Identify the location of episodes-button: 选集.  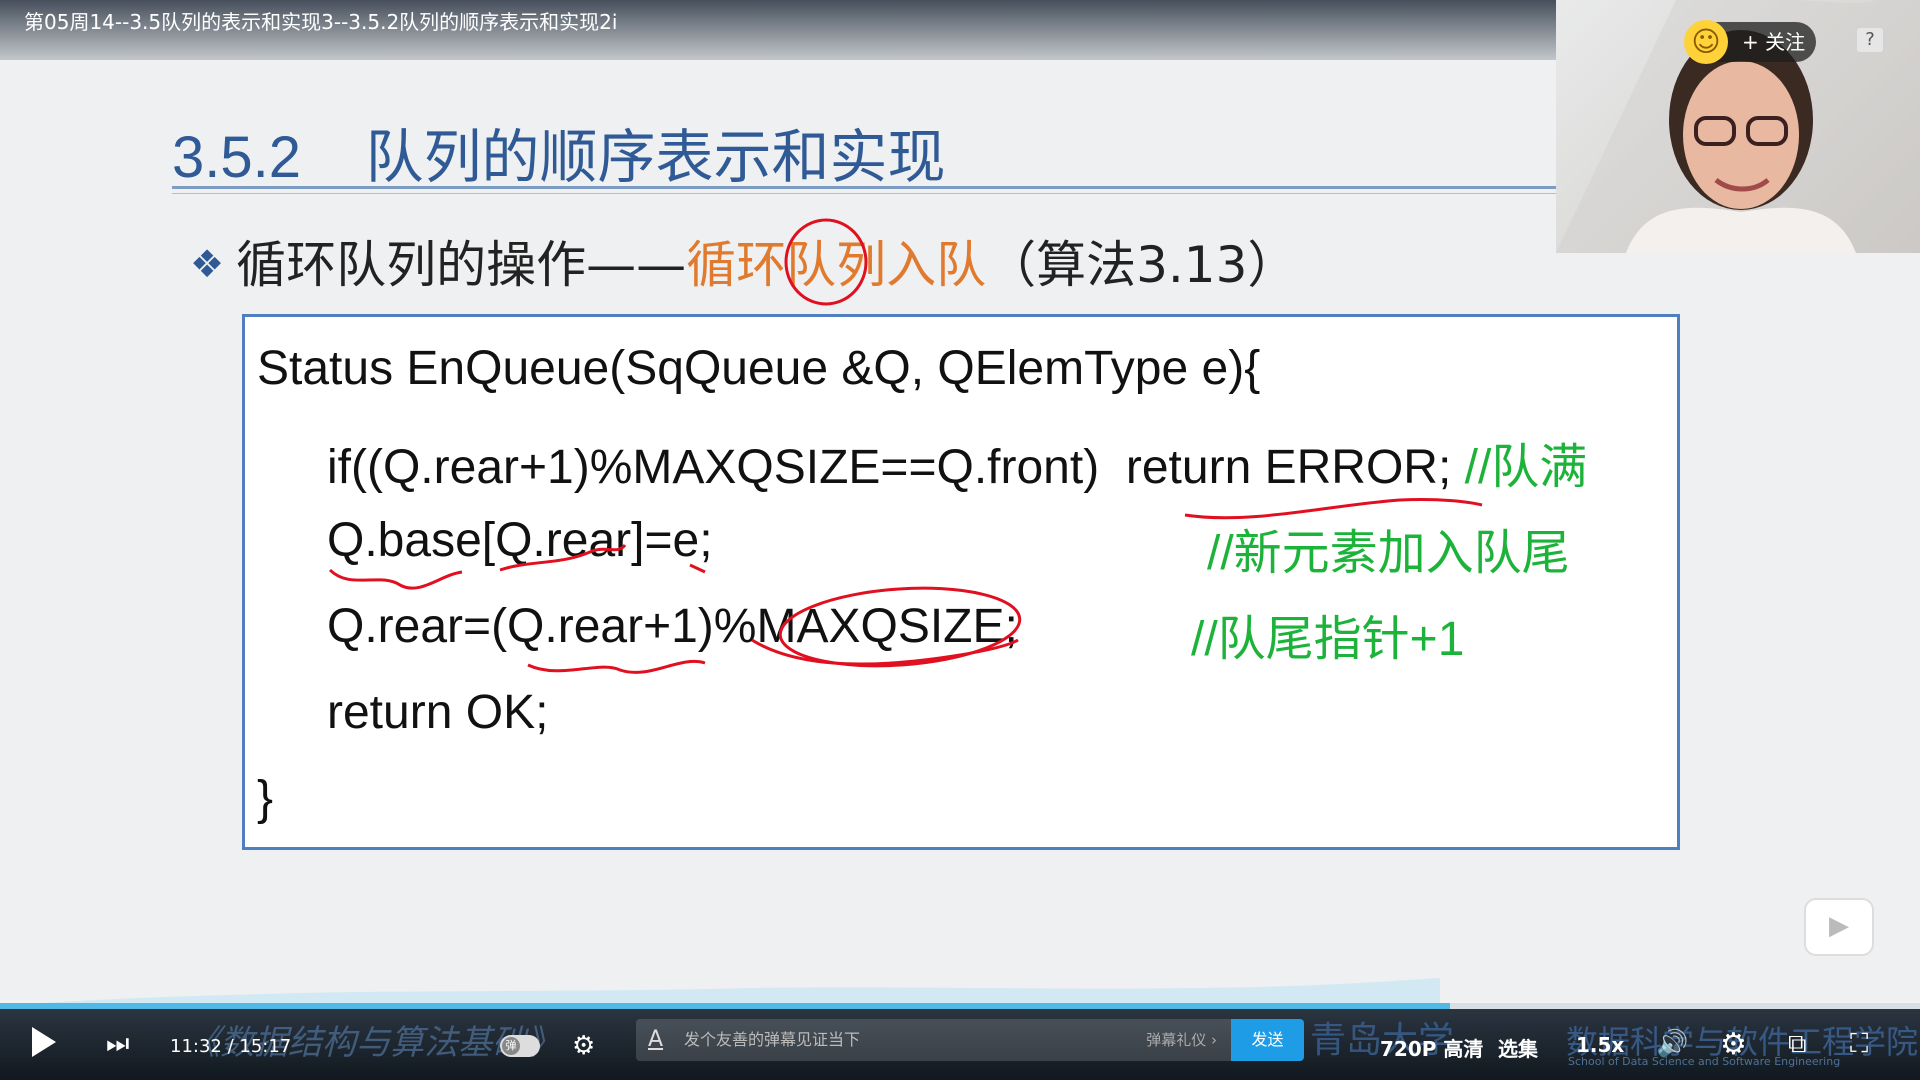
(1518, 1047).